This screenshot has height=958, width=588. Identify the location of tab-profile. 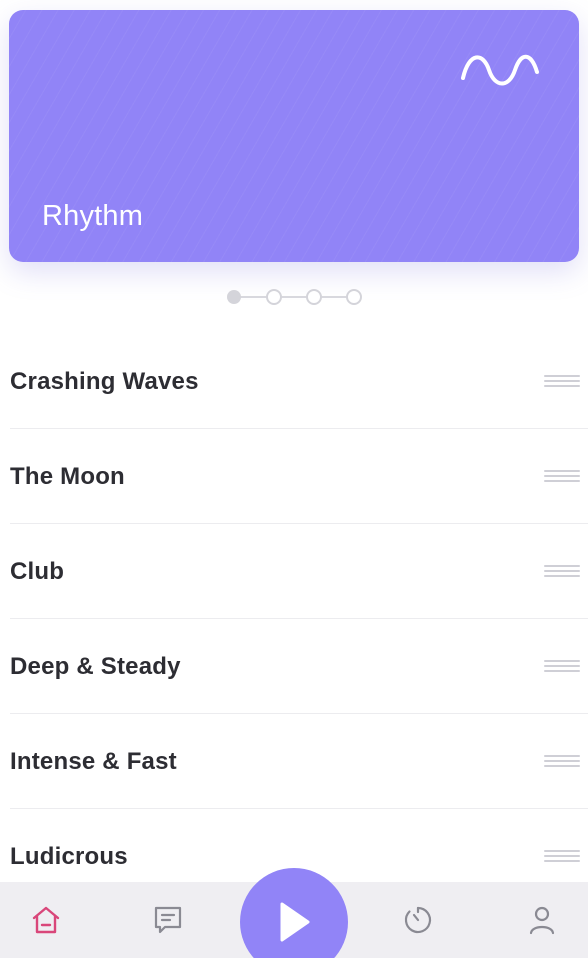
(542, 920).